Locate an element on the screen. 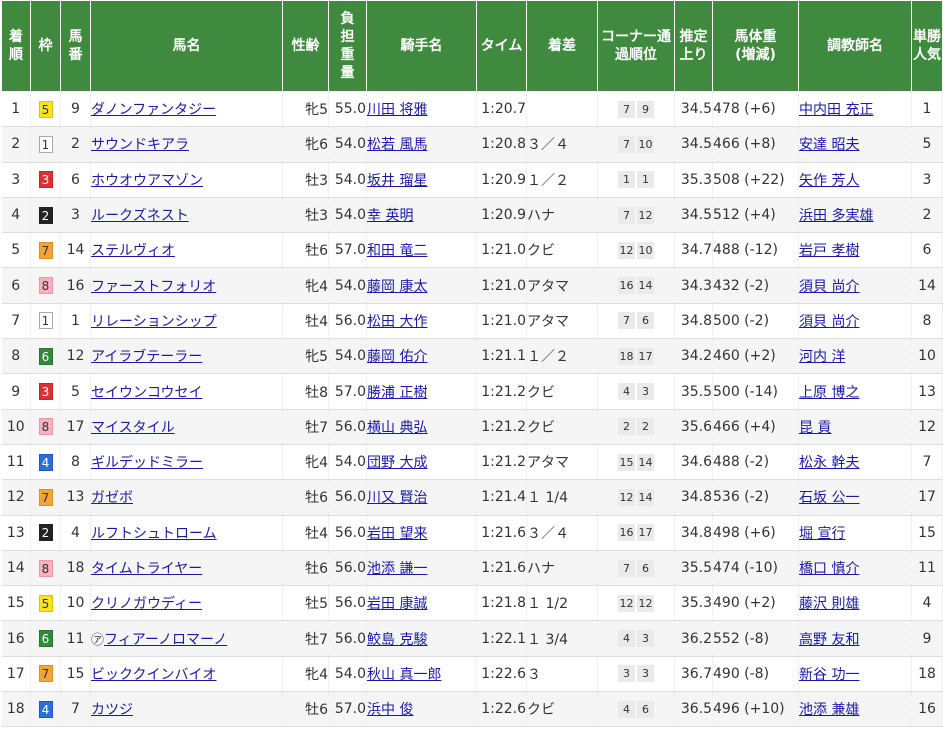  body-weight-cell: 474 (-10) is located at coordinates (755, 568).